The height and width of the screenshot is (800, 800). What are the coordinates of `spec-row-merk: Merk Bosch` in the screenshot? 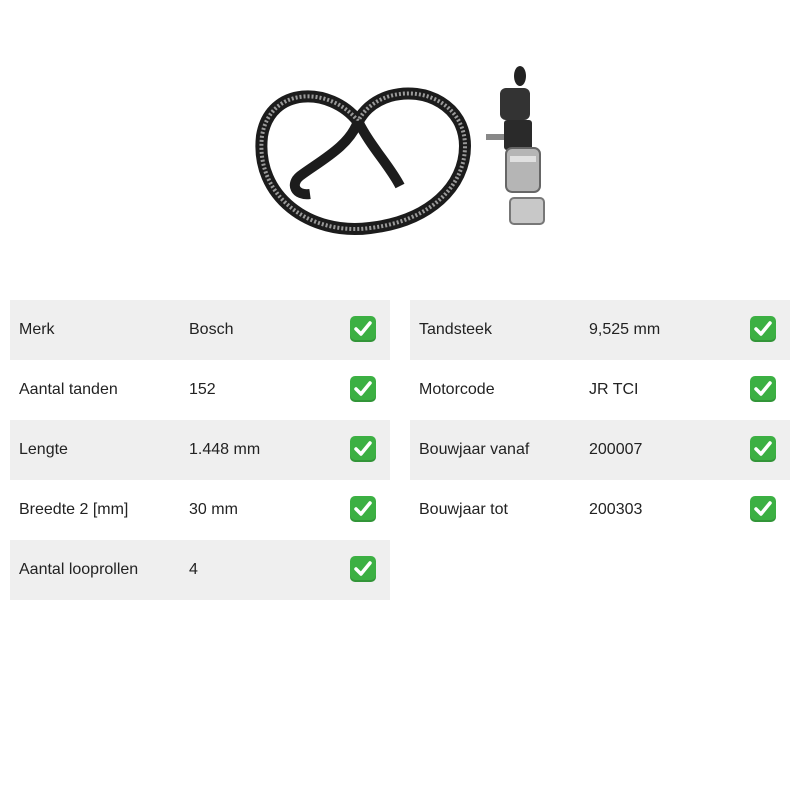 It's located at (200, 330).